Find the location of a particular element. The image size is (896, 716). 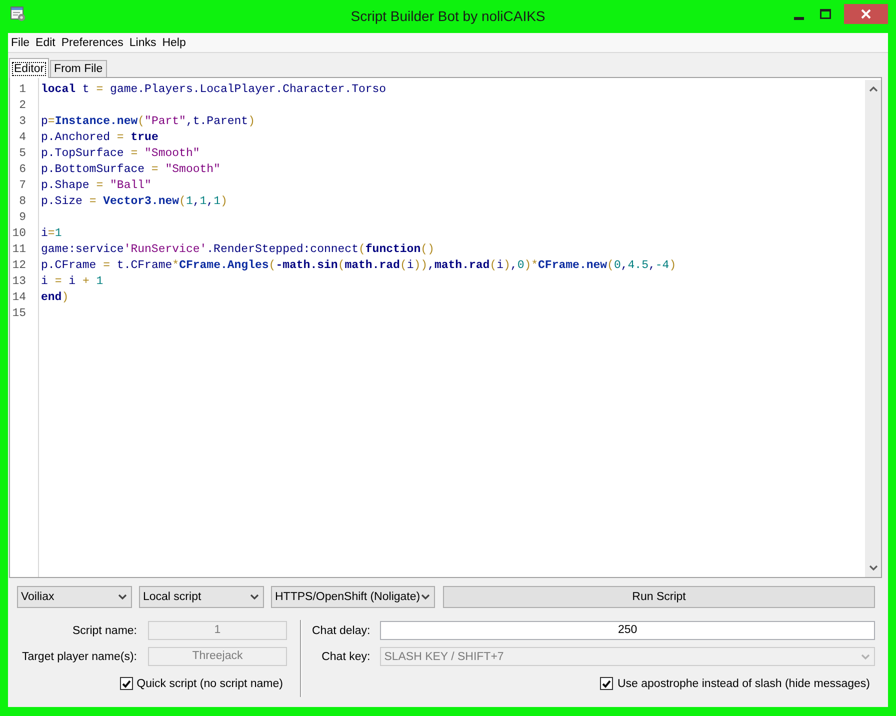

field-label: Target player name(s): is located at coordinates (79, 656).